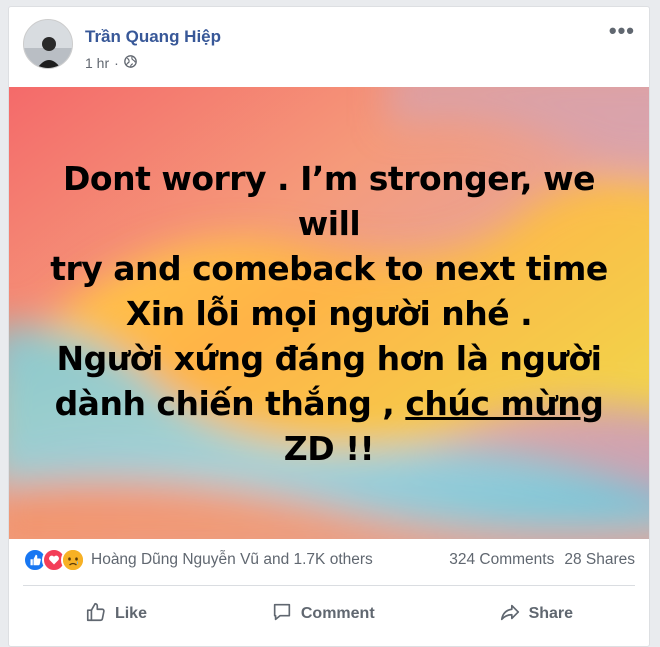 This screenshot has width=660, height=647. I want to click on post-text-line: try and comeback to next time, so click(329, 268).